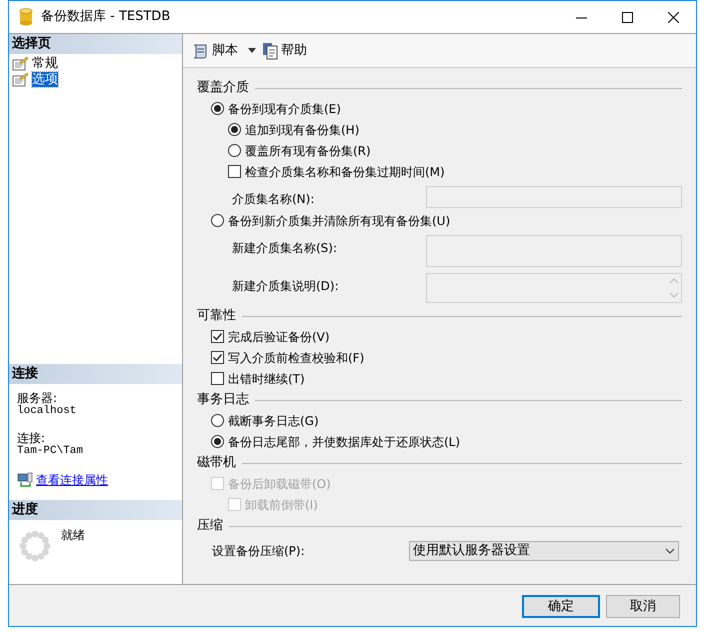 The height and width of the screenshot is (632, 704). I want to click on progress-status: 就绪, so click(73, 535).